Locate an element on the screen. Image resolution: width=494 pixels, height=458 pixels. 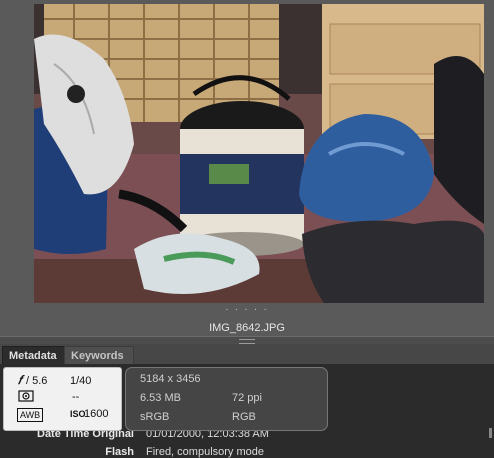
file-name: IMG_8642.JPG is located at coordinates (247, 328).